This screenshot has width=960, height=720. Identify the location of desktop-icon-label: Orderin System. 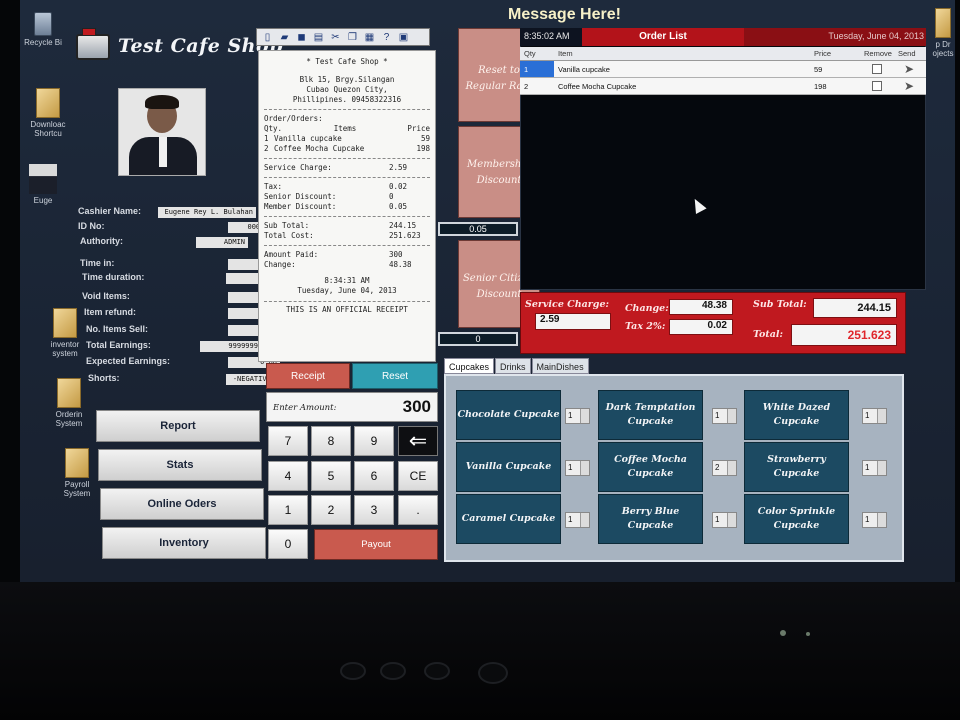
(69, 419).